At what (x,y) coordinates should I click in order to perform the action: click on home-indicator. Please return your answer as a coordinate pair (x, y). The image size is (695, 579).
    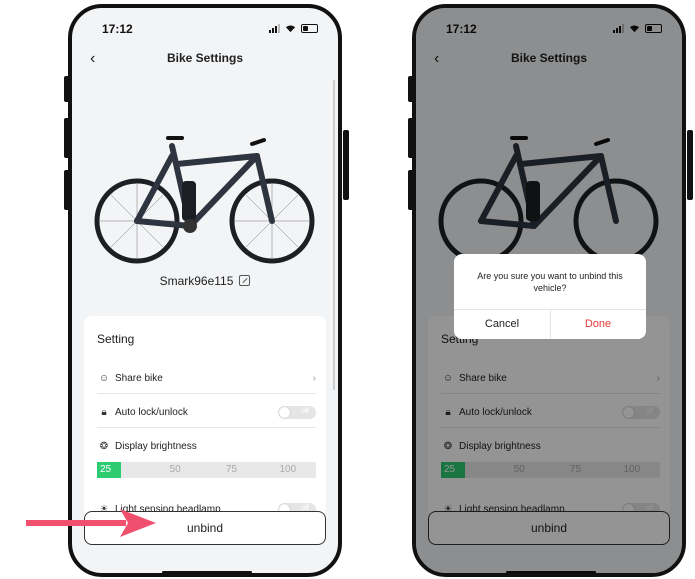
    Looking at the image, I should click on (207, 572).